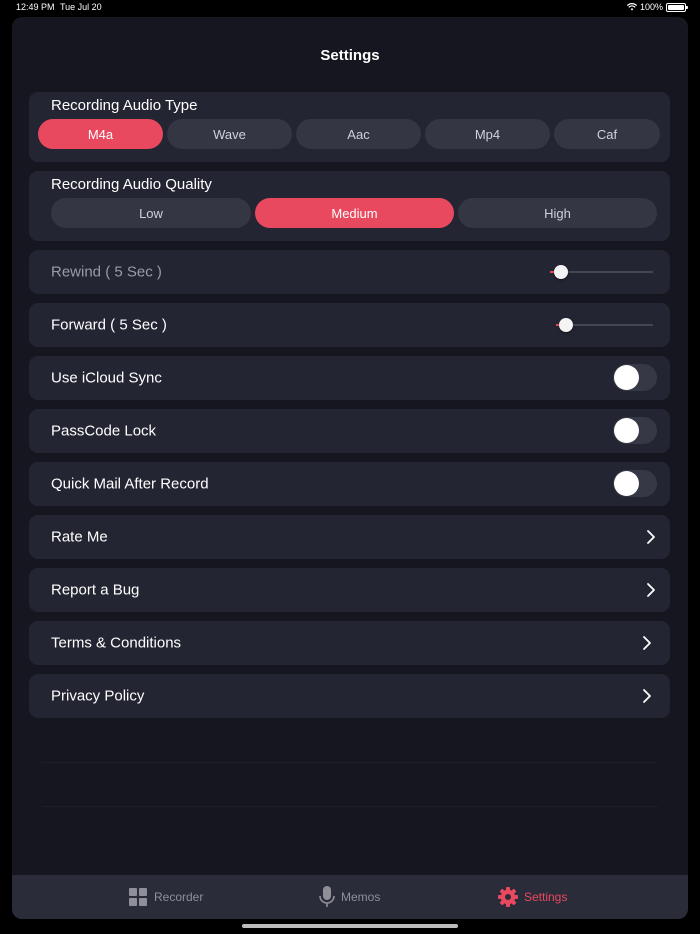 The width and height of the screenshot is (700, 934). Describe the element at coordinates (130, 484) in the screenshot. I see `quick-mail-label: Quick Mail After Record` at that location.